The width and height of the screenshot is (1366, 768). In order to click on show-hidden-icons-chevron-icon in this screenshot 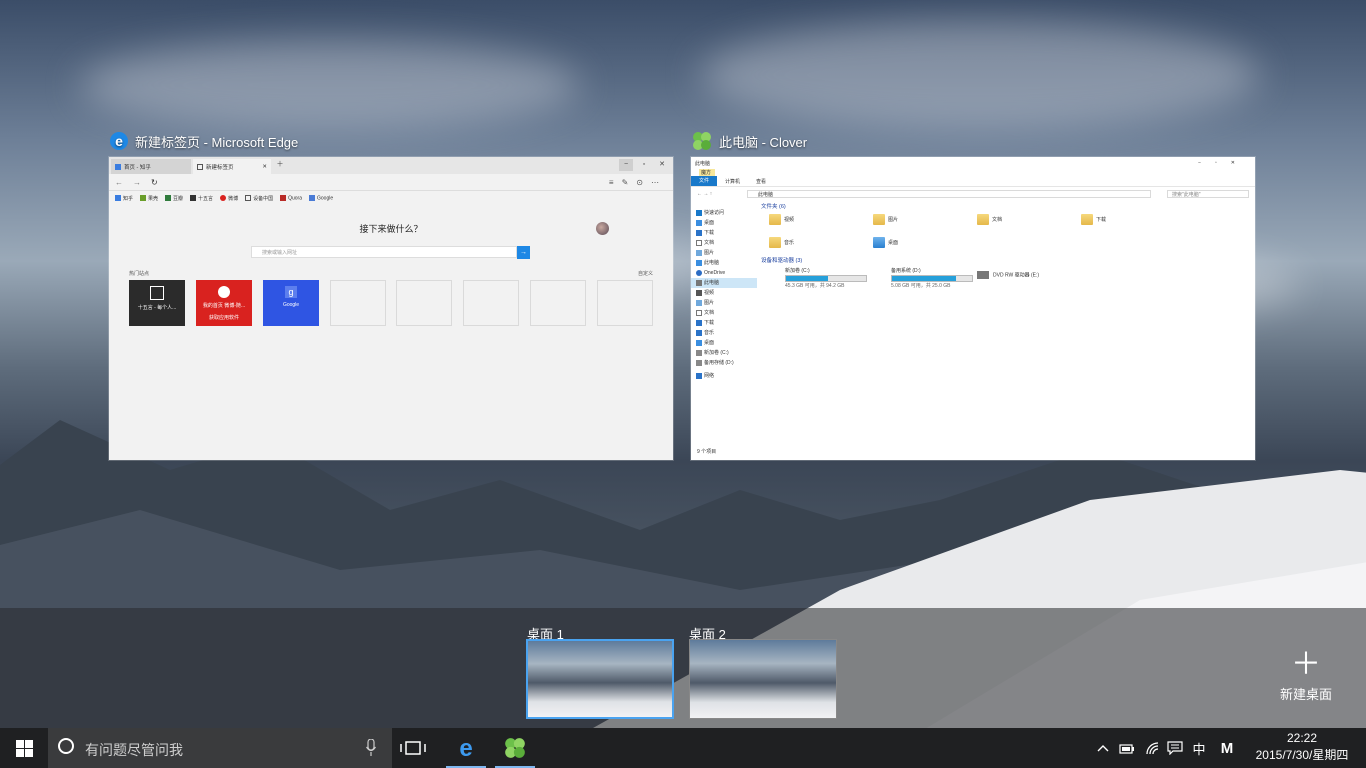, I will do `click(1103, 748)`.